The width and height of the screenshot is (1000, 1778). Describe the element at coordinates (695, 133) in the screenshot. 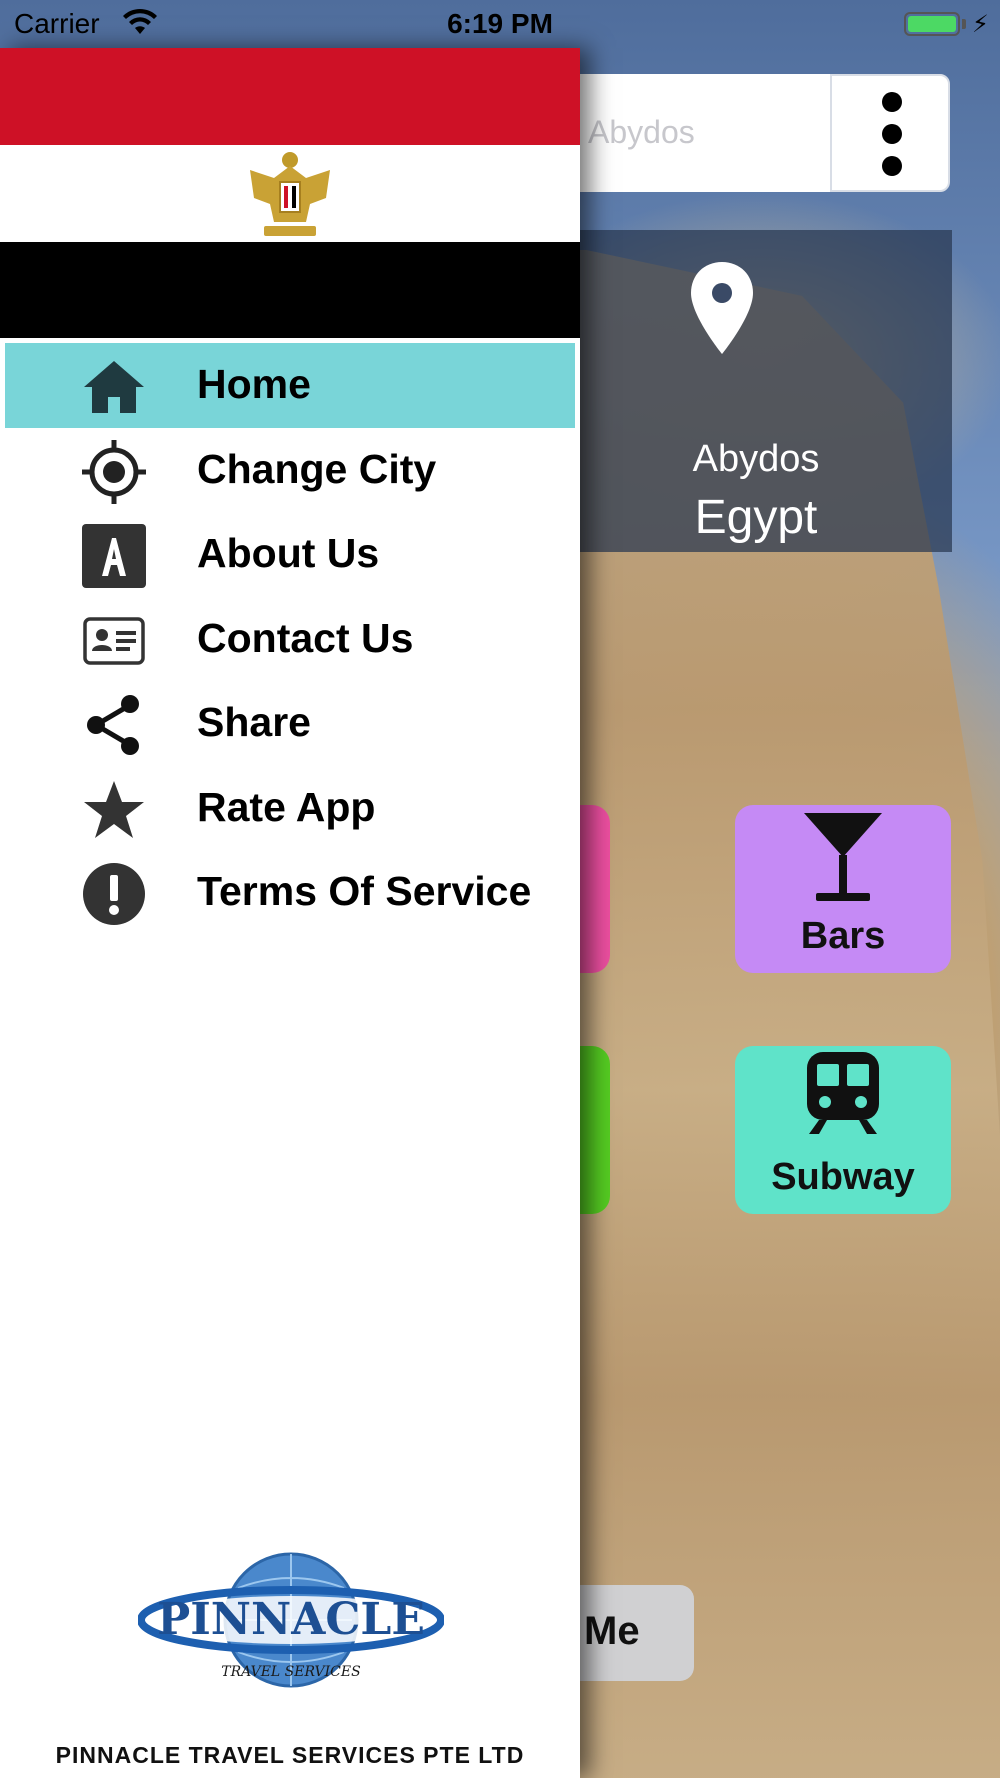

I see `search-input: Abydos` at that location.